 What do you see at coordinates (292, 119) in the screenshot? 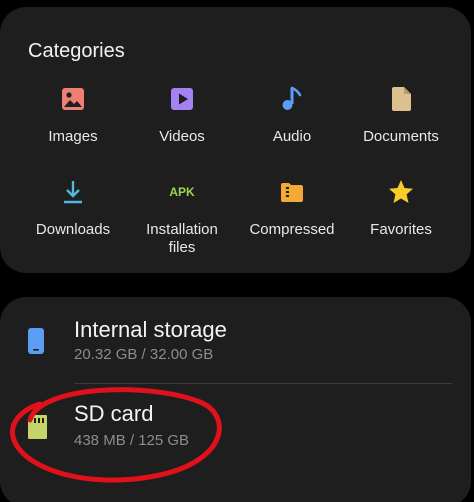
I see `category-audio: Audio` at bounding box center [292, 119].